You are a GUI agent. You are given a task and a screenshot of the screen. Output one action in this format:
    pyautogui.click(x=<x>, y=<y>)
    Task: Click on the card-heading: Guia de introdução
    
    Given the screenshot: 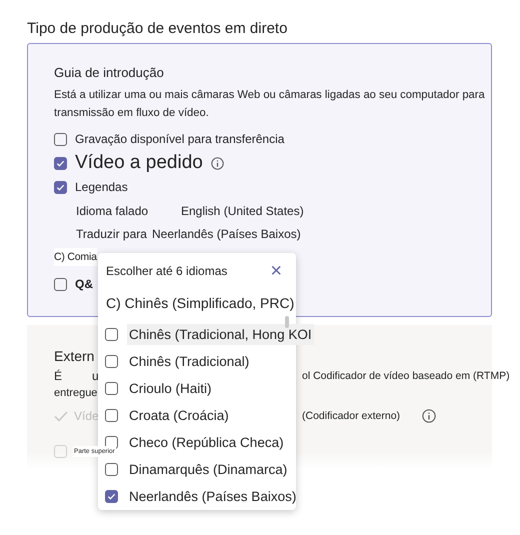 What is the action you would take?
    pyautogui.click(x=109, y=72)
    